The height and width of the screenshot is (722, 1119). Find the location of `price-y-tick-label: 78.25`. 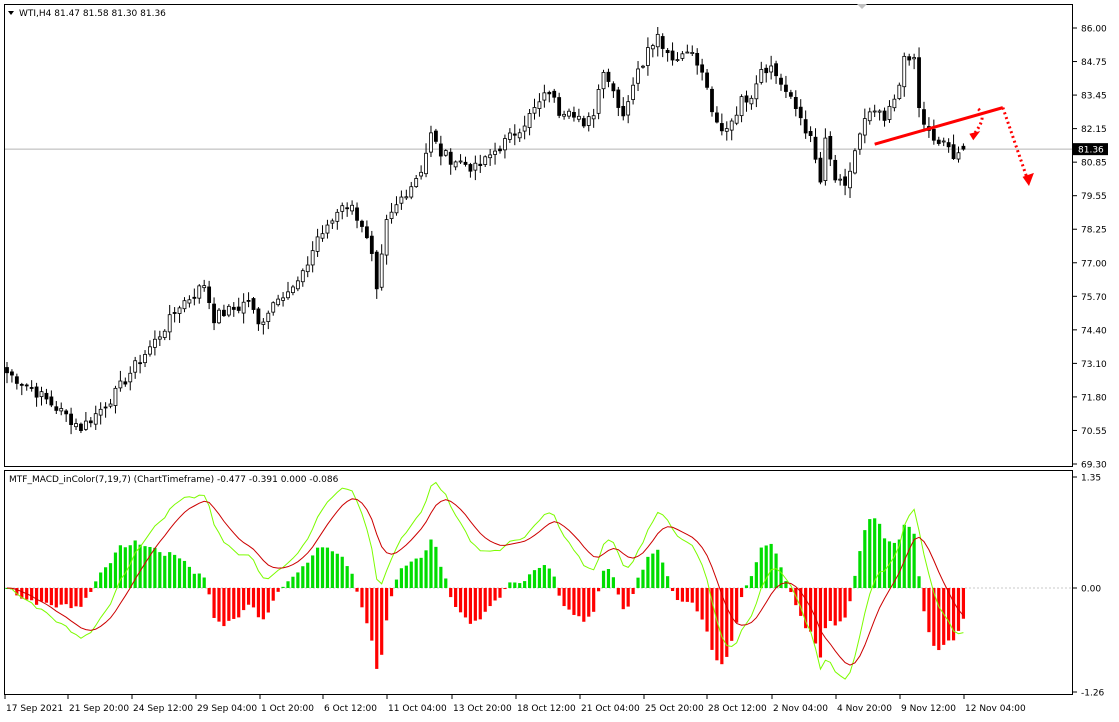

price-y-tick-label: 78.25 is located at coordinates (1094, 231).